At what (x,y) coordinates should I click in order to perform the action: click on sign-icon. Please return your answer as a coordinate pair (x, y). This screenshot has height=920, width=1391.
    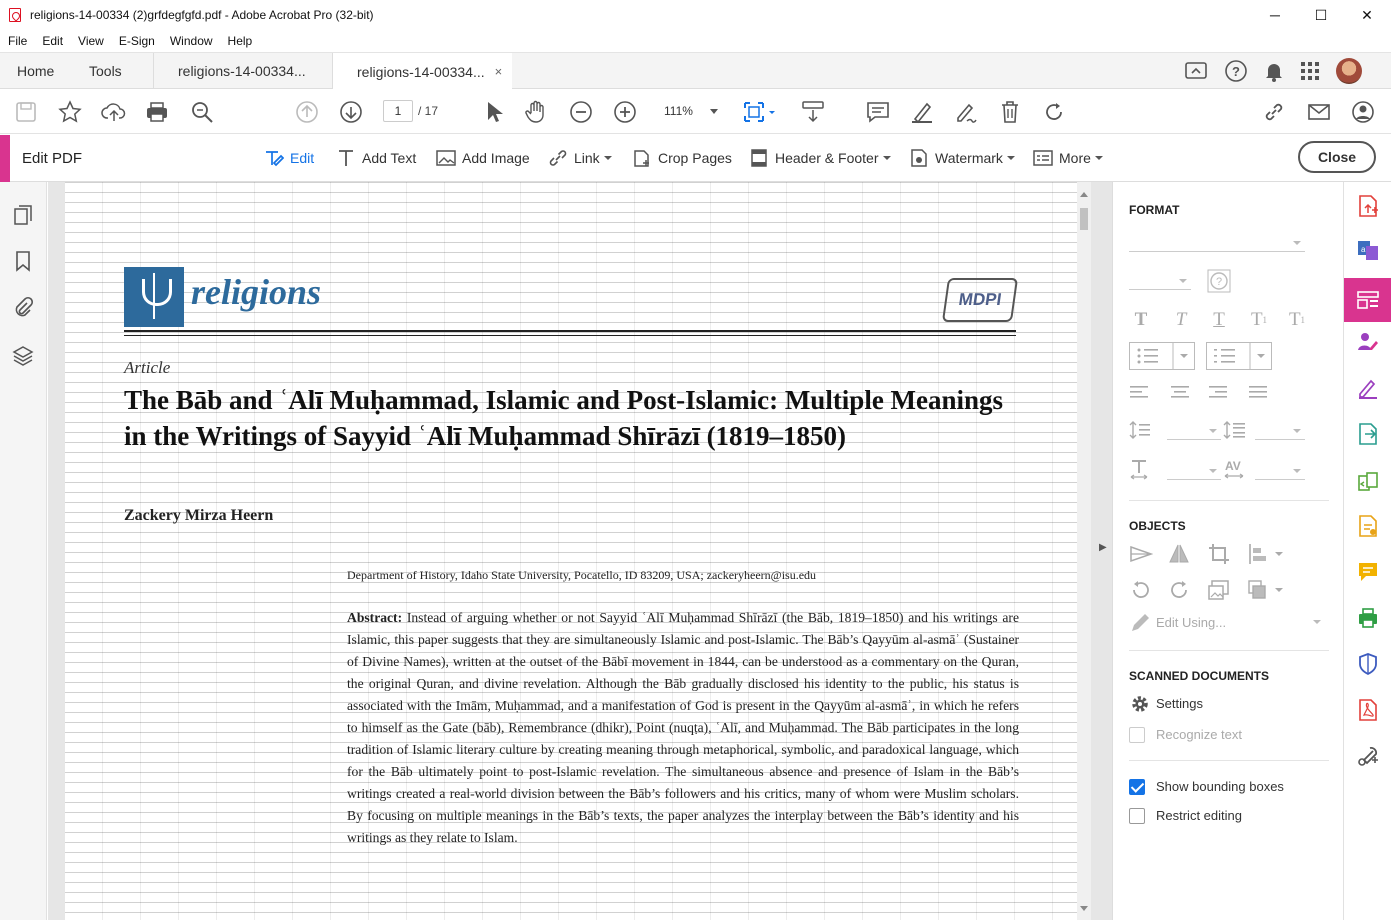
    Looking at the image, I should click on (966, 112).